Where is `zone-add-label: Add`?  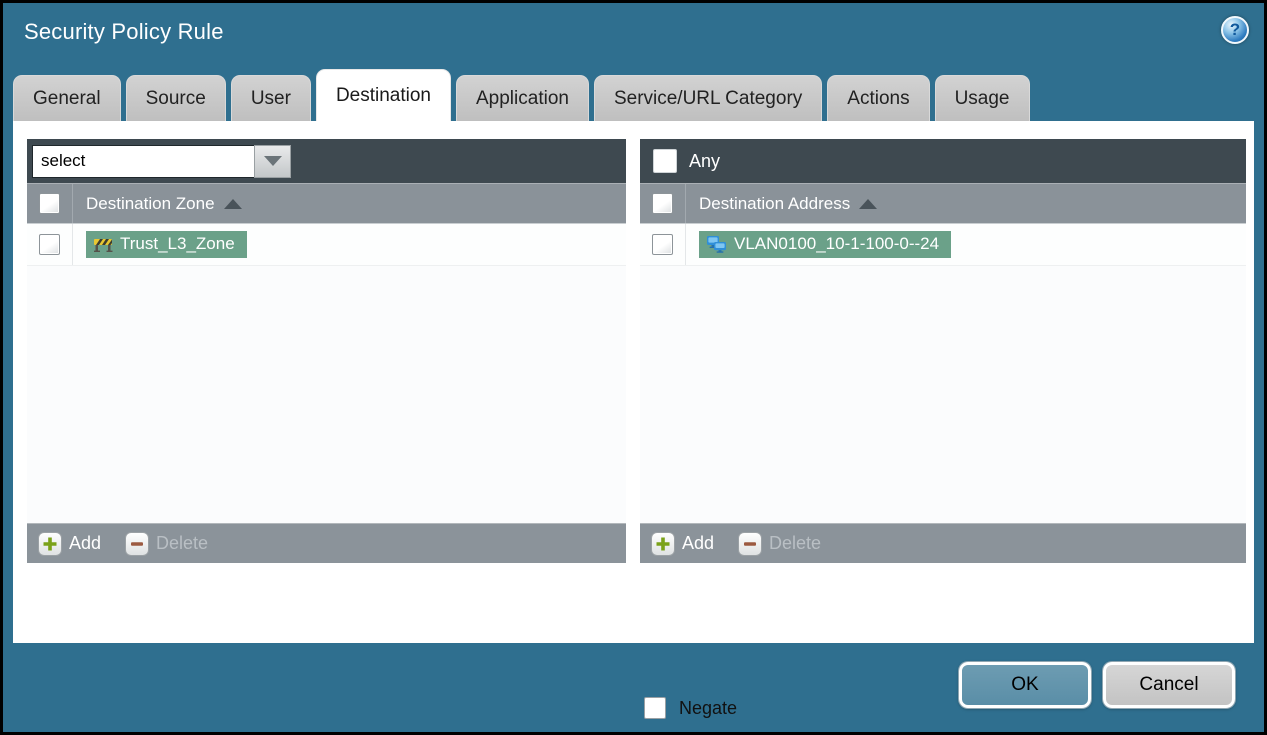 zone-add-label: Add is located at coordinates (85, 543).